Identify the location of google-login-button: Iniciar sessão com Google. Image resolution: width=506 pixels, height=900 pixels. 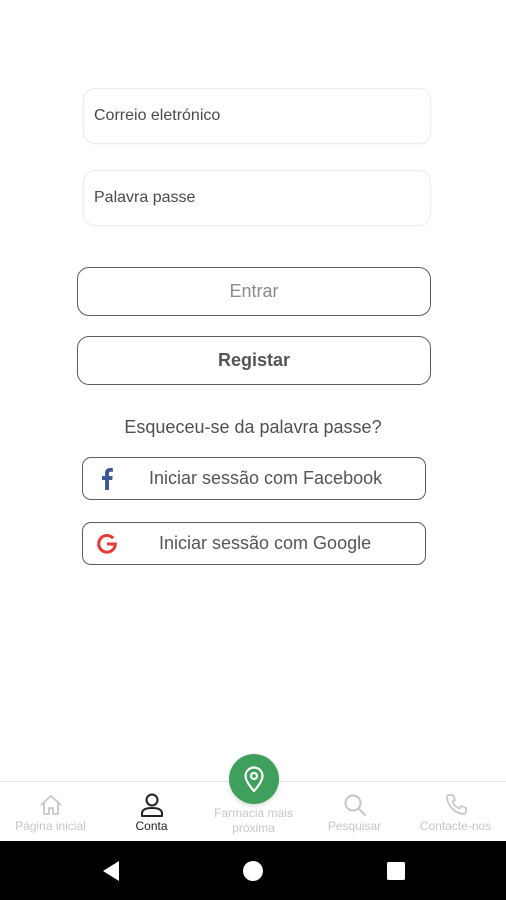
(254, 543).